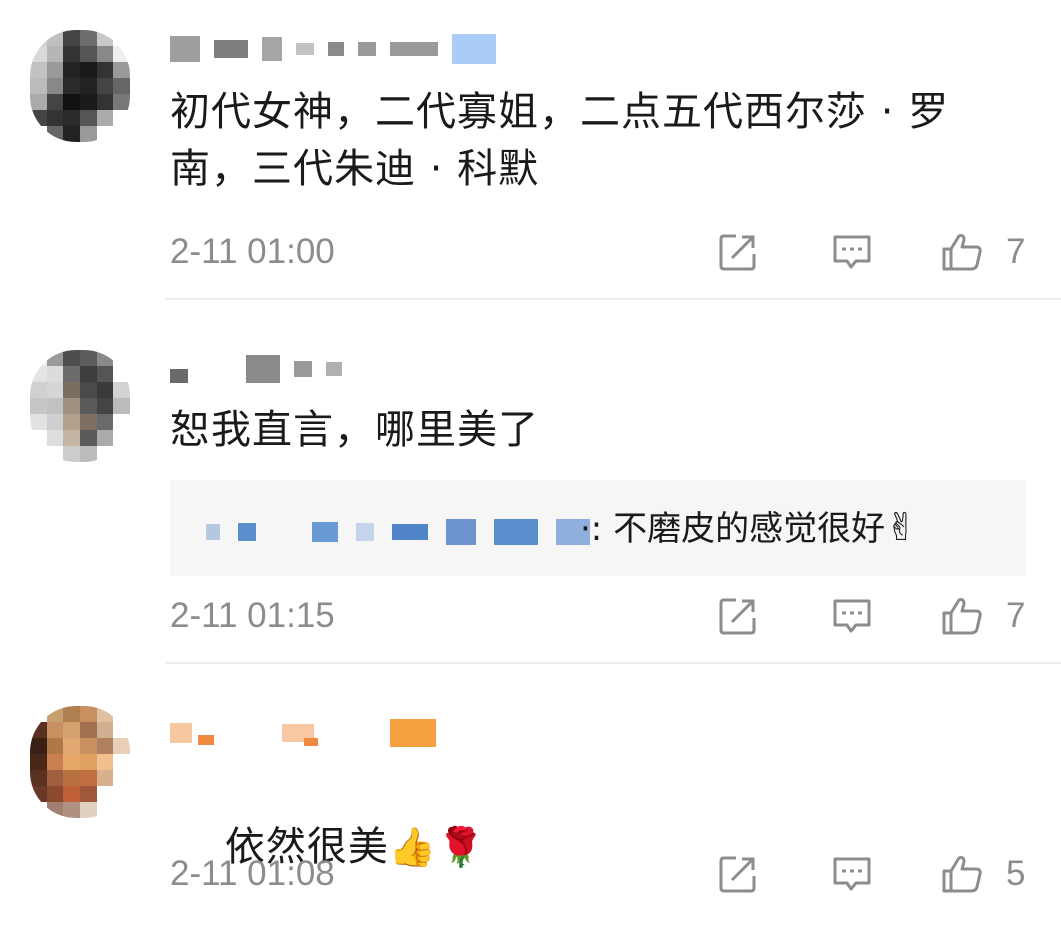 Image resolution: width=1061 pixels, height=933 pixels. Describe the element at coordinates (615, 874) in the screenshot. I see `comment-meta: 2-11 01:08 5` at that location.